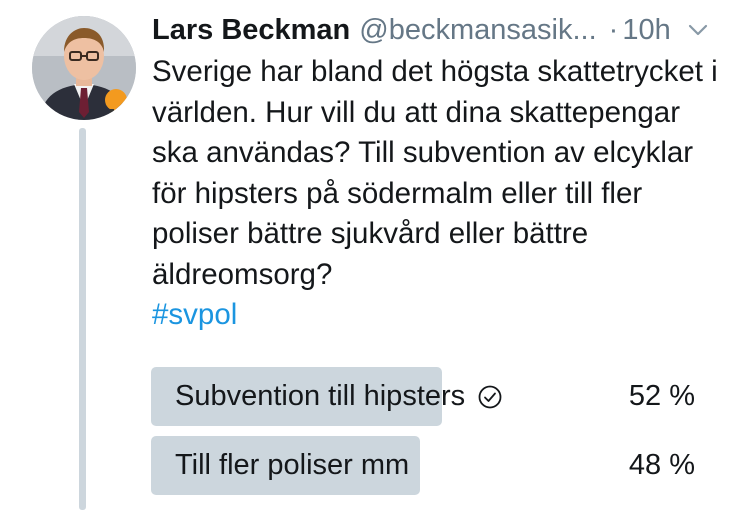 The height and width of the screenshot is (510, 750). What do you see at coordinates (646, 30) in the screenshot?
I see `tweet-timestamp: 10h` at bounding box center [646, 30].